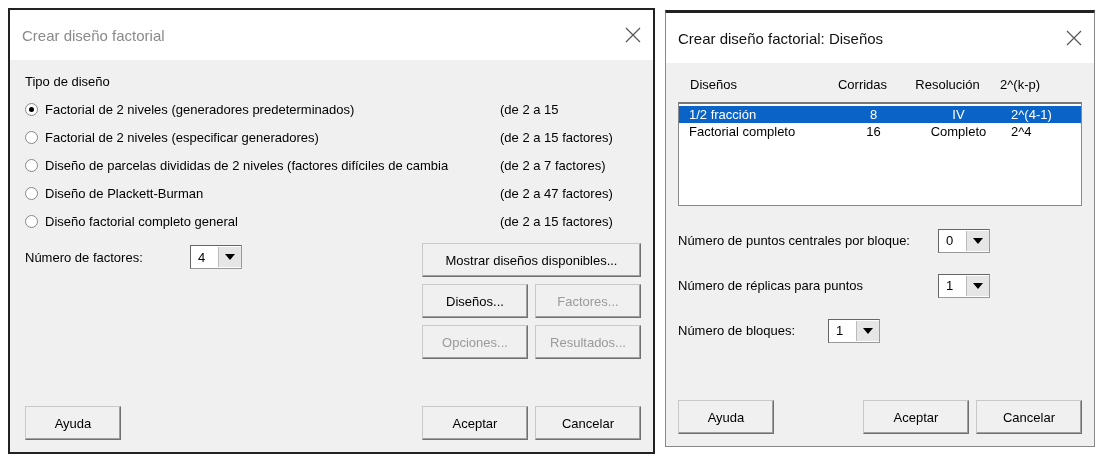  Describe the element at coordinates (93, 35) in the screenshot. I see `window-title: Crear diseño factorial` at that location.